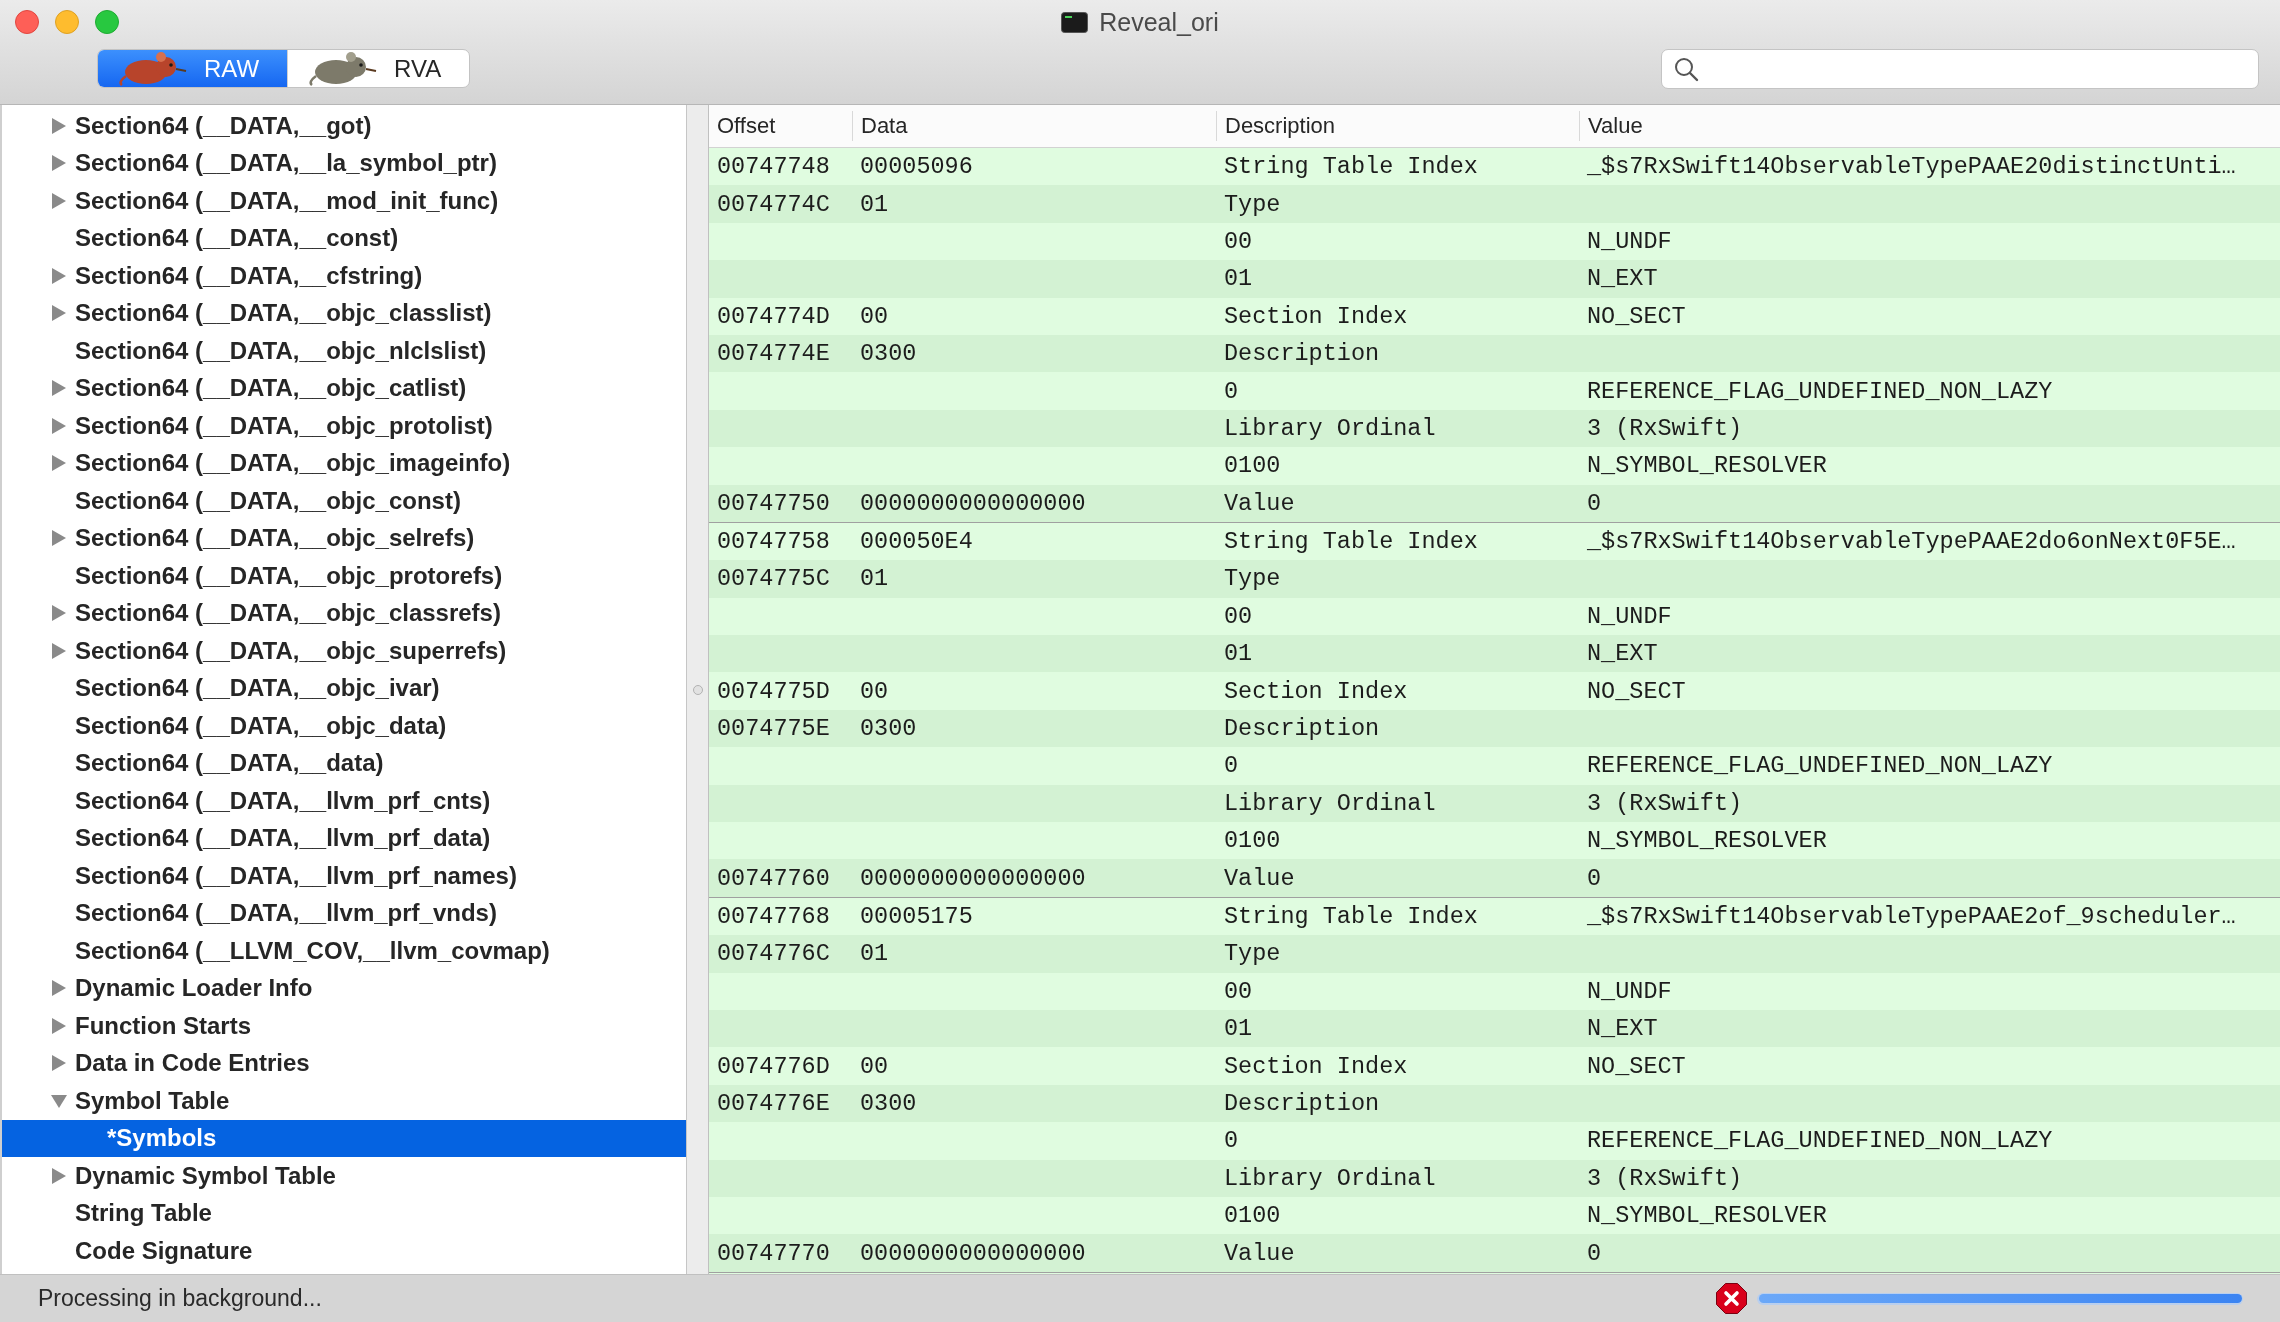 The width and height of the screenshot is (2280, 1322). Describe the element at coordinates (344, 951) in the screenshot. I see `tree-item: Section64 (__LLVM_COV,__llvm_covmap)` at that location.